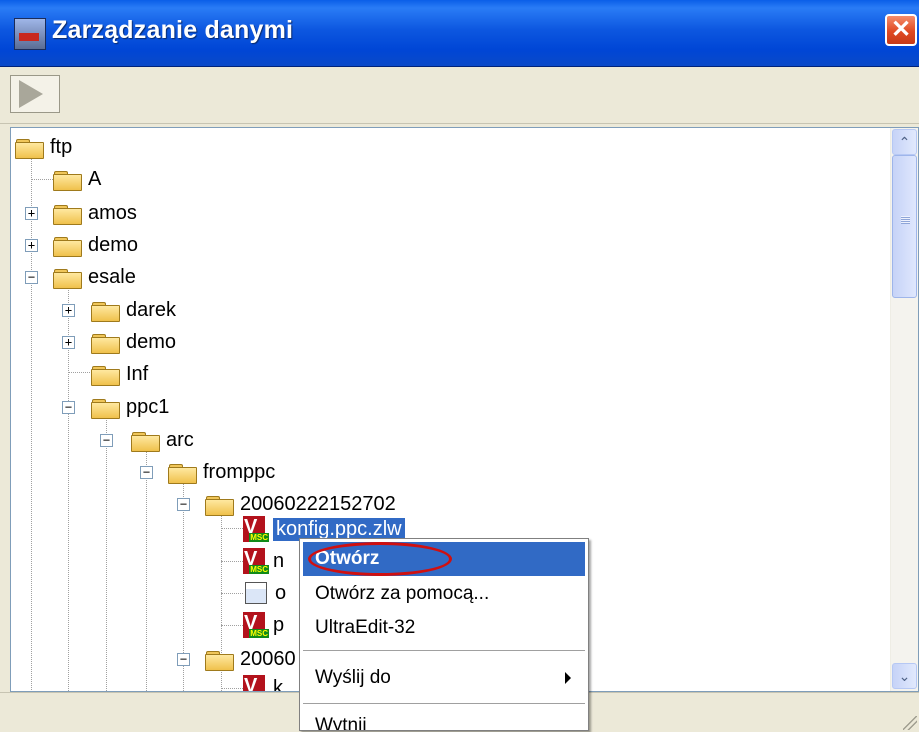  Describe the element at coordinates (239, 471) in the screenshot. I see `tree-node-label: fromppc` at that location.